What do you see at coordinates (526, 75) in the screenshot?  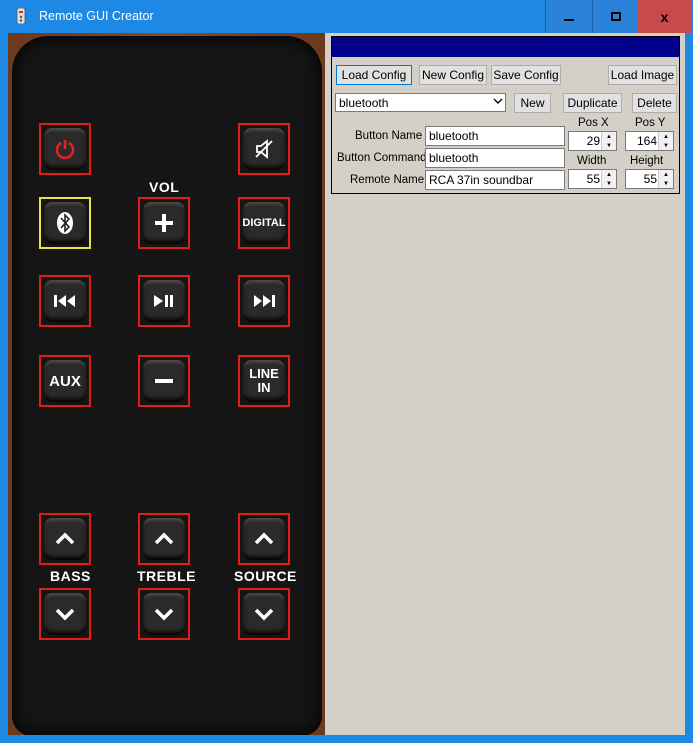 I see `save-config-button: Save Config` at bounding box center [526, 75].